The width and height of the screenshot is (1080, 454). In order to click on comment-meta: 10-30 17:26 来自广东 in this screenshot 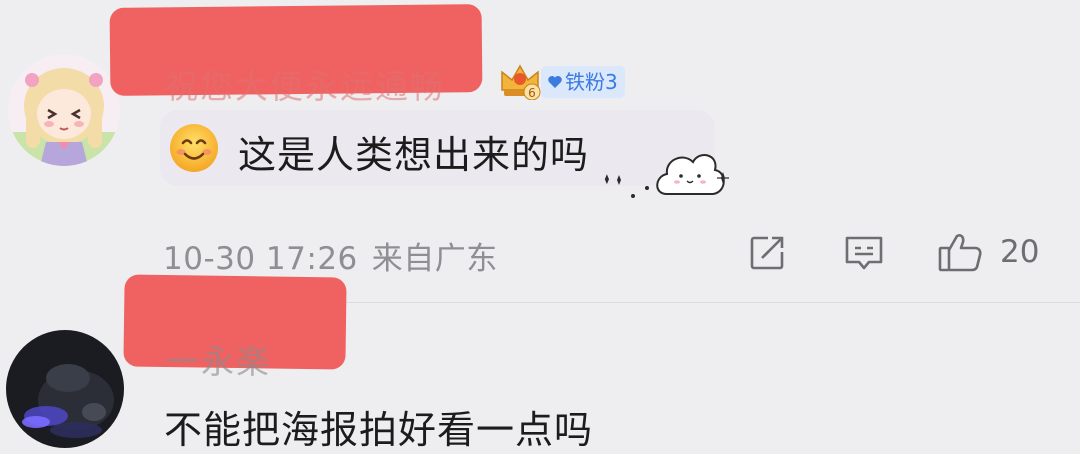, I will do `click(330, 255)`.